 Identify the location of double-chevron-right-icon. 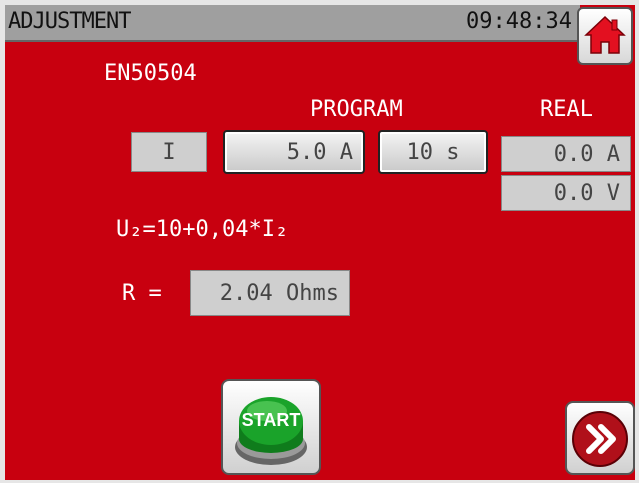
(600, 439).